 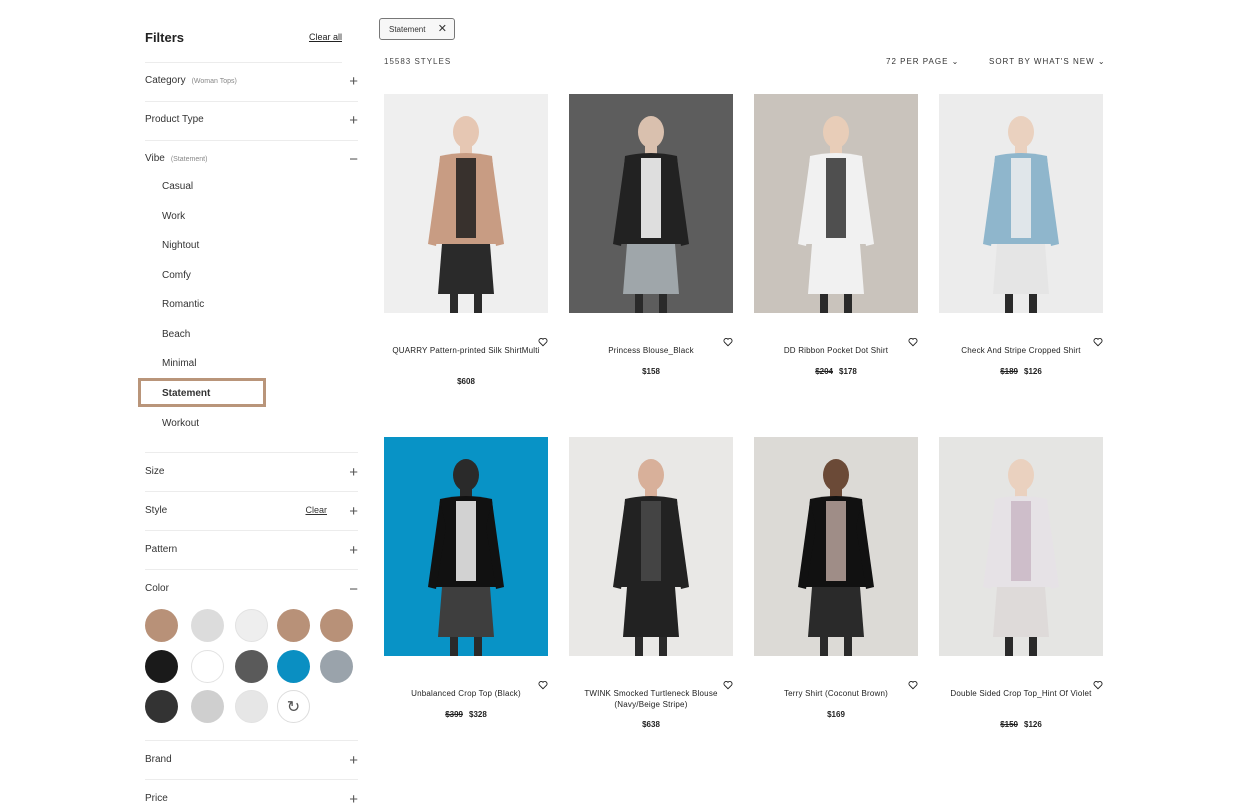 What do you see at coordinates (1021, 350) in the screenshot?
I see `product-name: Check And Stripe Cropped Shirt` at bounding box center [1021, 350].